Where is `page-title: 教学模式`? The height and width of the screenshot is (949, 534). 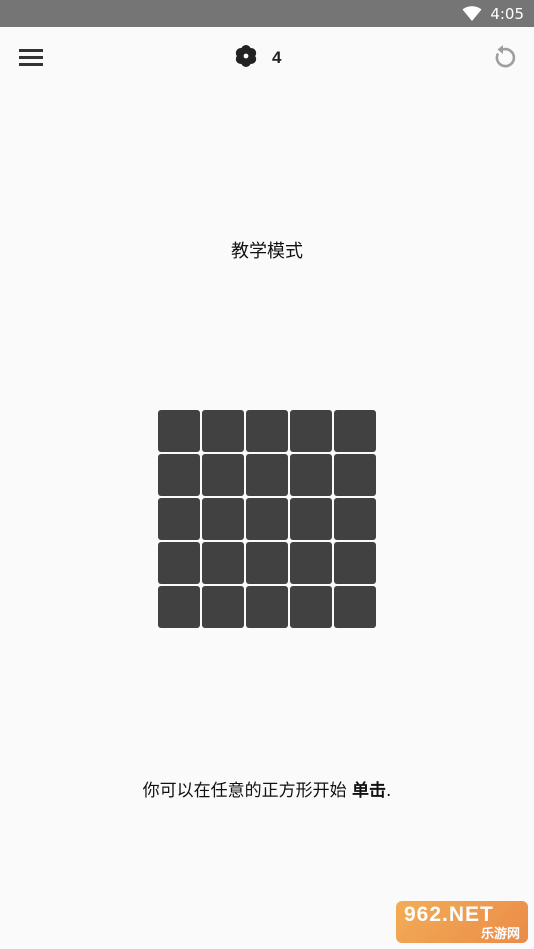
page-title: 教学模式 is located at coordinates (267, 251).